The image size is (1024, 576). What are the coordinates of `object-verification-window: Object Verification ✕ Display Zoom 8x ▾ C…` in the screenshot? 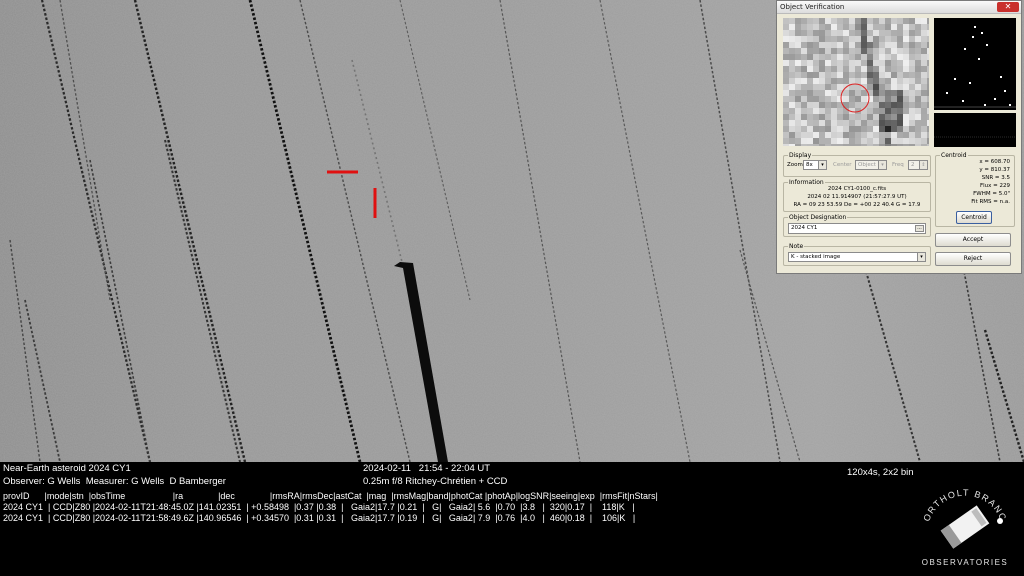 It's located at (899, 137).